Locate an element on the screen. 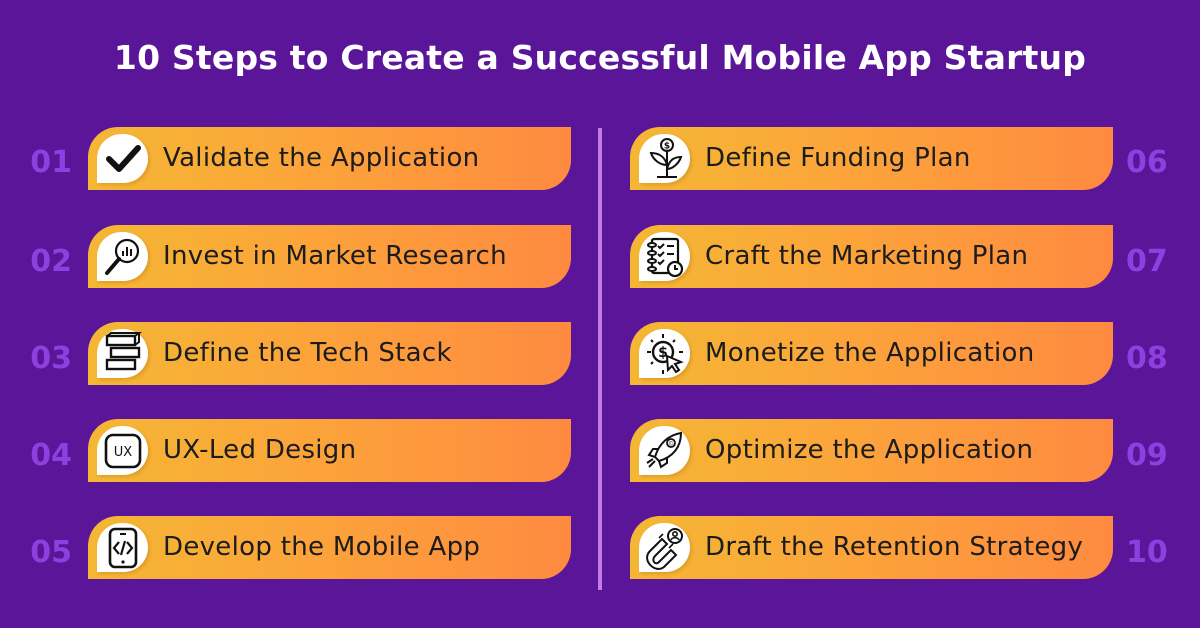  step-number-04: 04 is located at coordinates (51, 455).